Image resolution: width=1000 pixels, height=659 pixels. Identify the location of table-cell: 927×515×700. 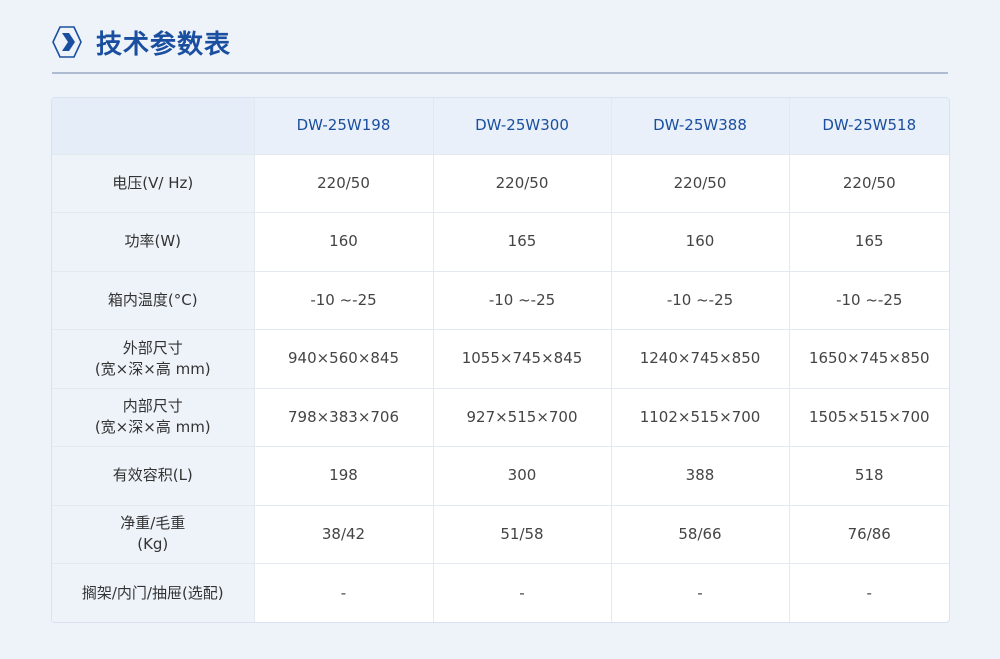
(522, 417).